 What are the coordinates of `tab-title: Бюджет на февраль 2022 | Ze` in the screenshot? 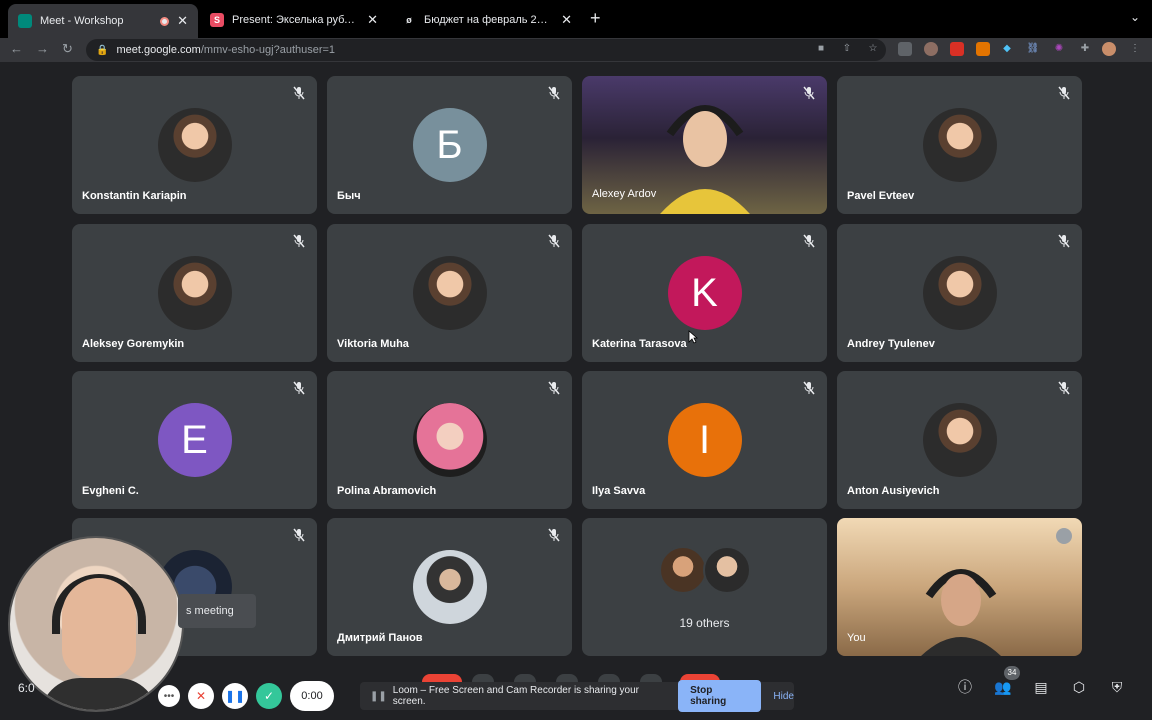 It's located at (489, 20).